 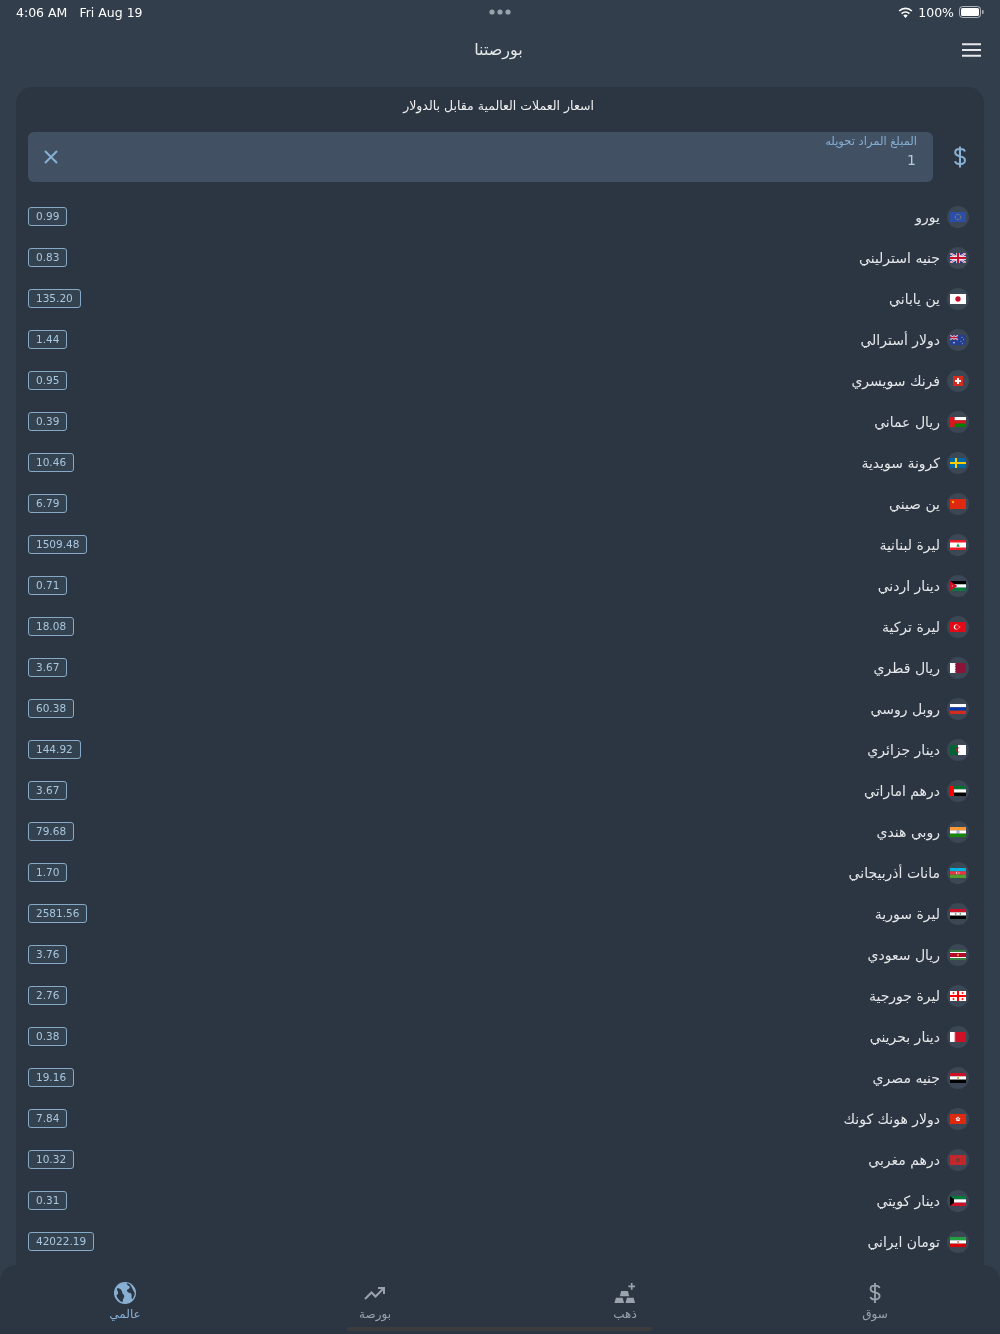 I want to click on currency-name: دينار جزائري, so click(x=903, y=749).